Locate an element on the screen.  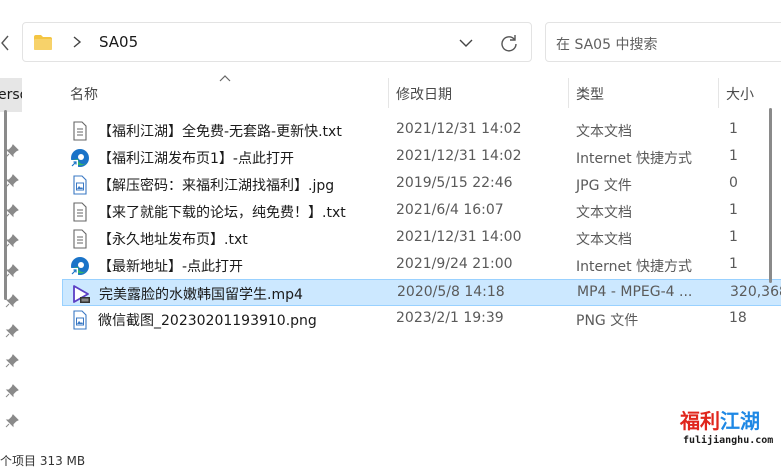
file-name: 完美露脸的水嫩韩国留学生.mp4 is located at coordinates (201, 295).